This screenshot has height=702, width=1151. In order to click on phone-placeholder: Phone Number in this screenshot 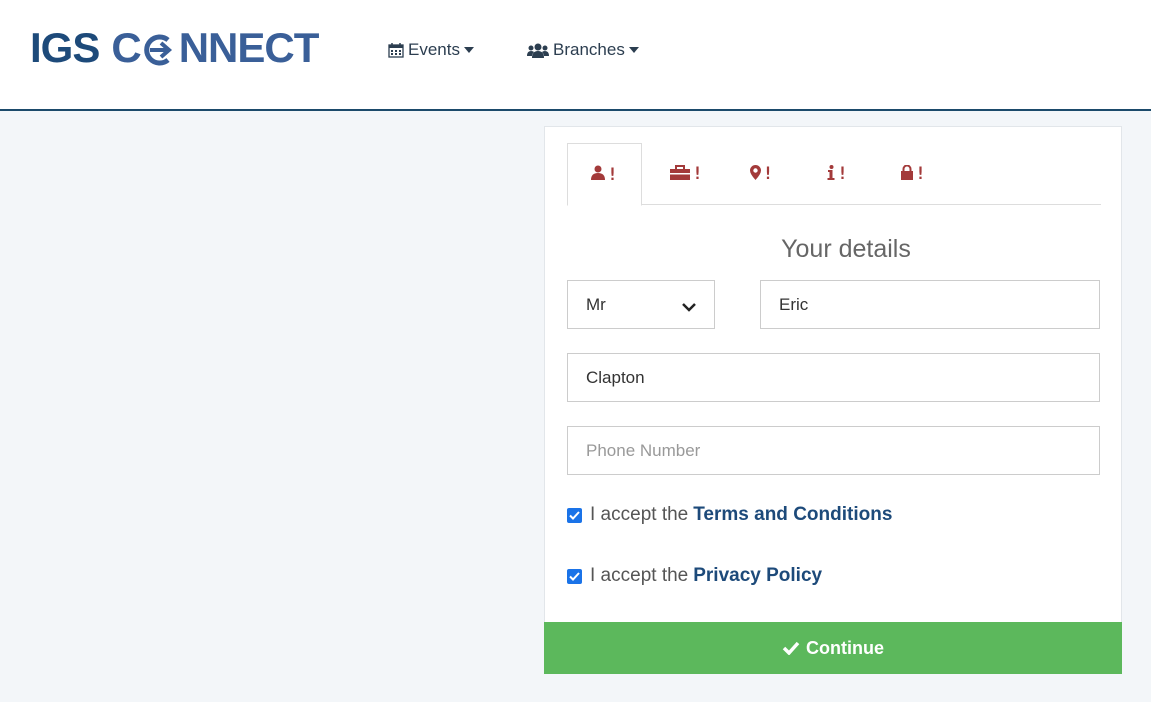, I will do `click(643, 450)`.